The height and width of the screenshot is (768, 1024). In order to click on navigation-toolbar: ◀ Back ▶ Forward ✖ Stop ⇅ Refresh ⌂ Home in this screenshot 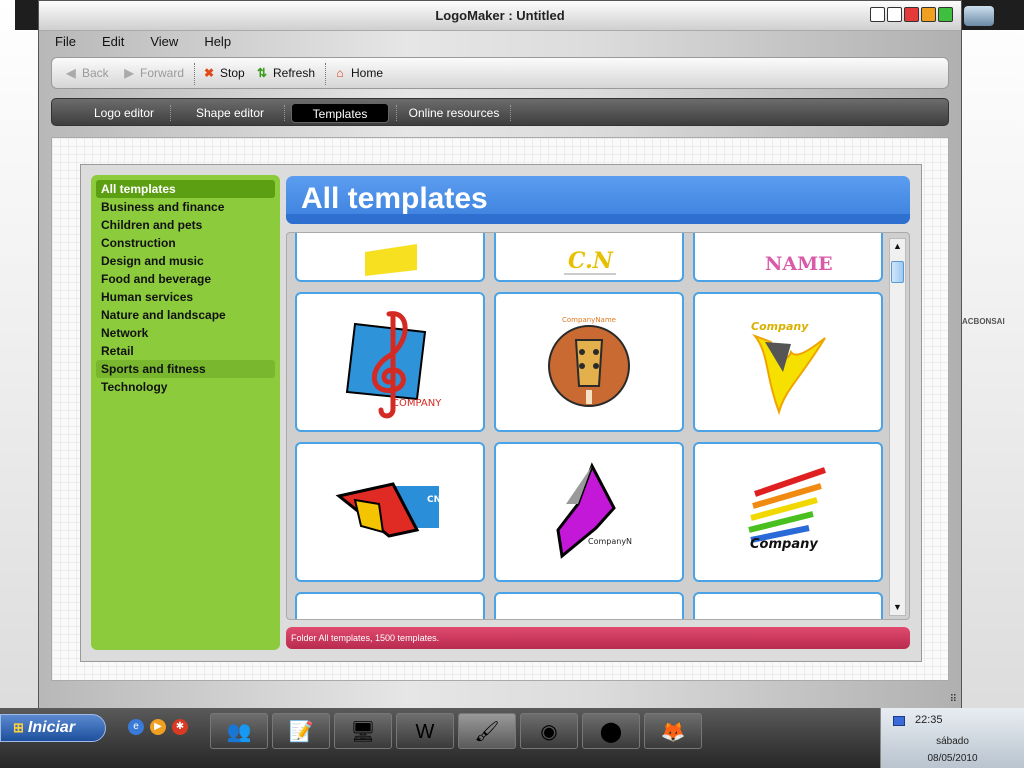, I will do `click(500, 73)`.